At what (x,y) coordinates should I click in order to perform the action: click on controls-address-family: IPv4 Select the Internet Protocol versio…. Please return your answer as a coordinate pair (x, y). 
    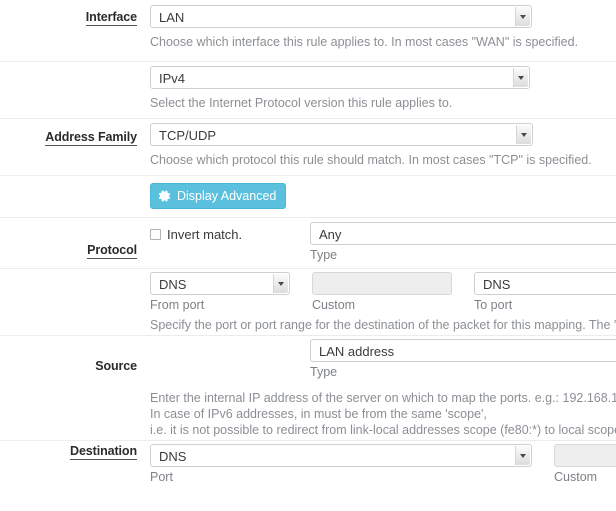
    Looking at the image, I should click on (383, 86).